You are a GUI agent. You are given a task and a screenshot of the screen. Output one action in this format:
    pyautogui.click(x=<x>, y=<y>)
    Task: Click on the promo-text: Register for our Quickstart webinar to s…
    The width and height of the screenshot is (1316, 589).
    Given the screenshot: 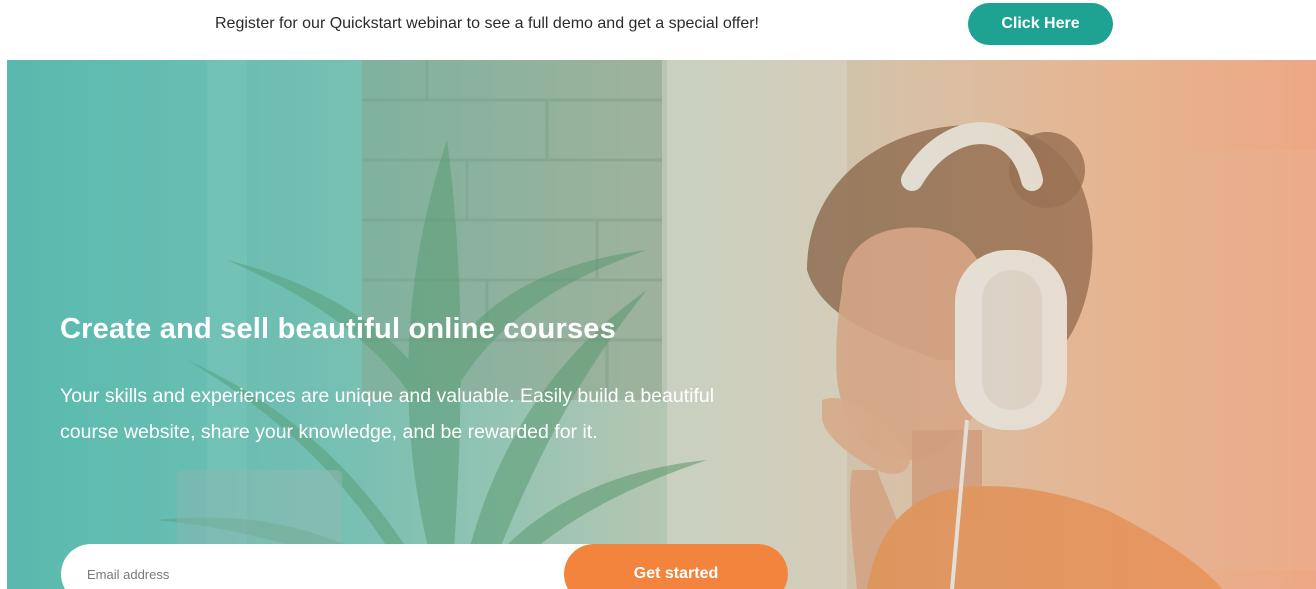 What is the action you would take?
    pyautogui.click(x=487, y=23)
    